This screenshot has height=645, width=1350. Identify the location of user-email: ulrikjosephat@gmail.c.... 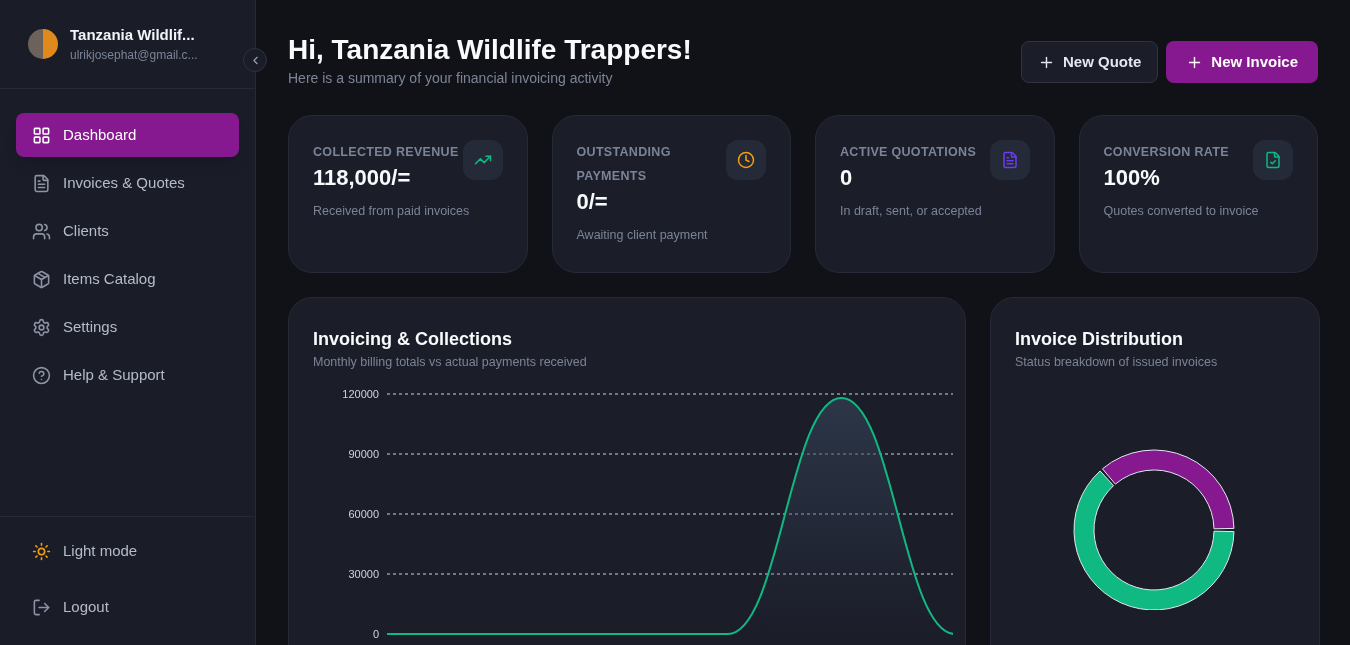
(134, 56).